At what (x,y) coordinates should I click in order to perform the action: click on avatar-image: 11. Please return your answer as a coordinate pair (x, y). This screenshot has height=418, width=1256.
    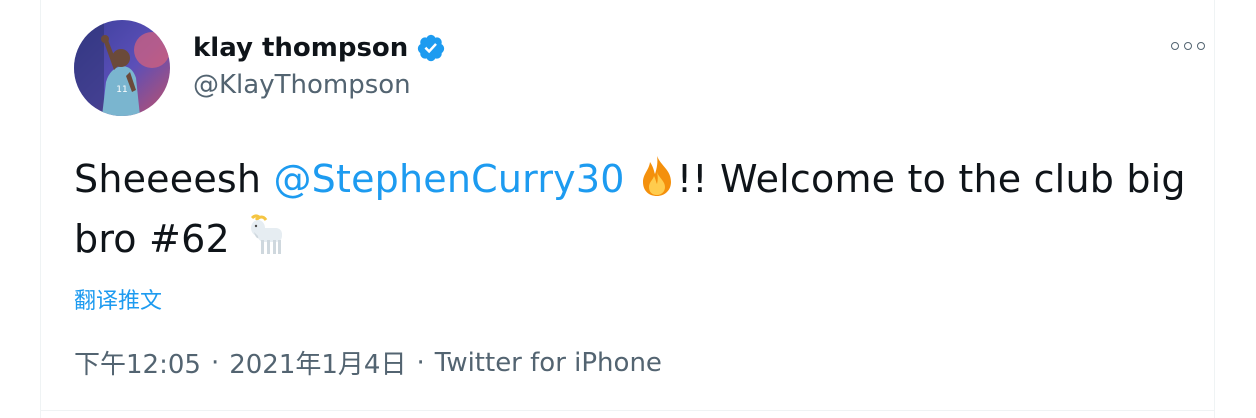
    Looking at the image, I should click on (122, 68).